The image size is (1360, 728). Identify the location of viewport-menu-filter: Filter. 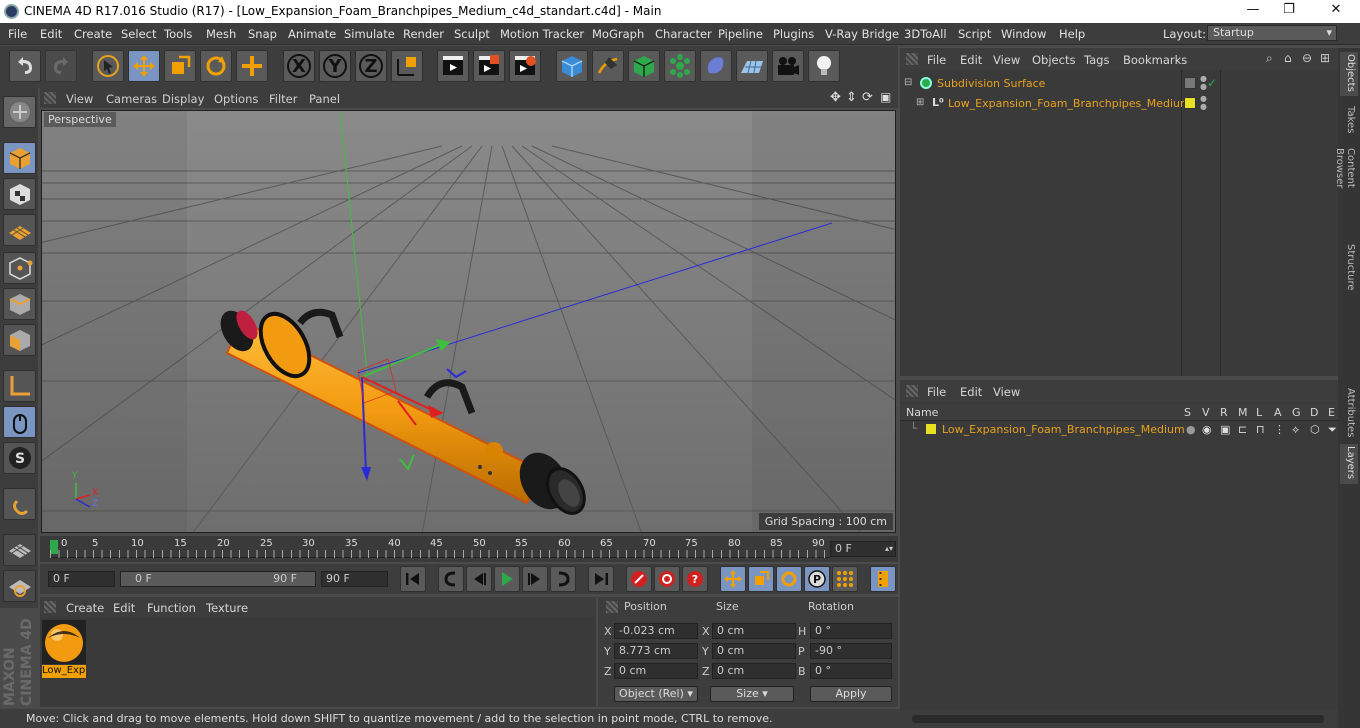
(283, 99).